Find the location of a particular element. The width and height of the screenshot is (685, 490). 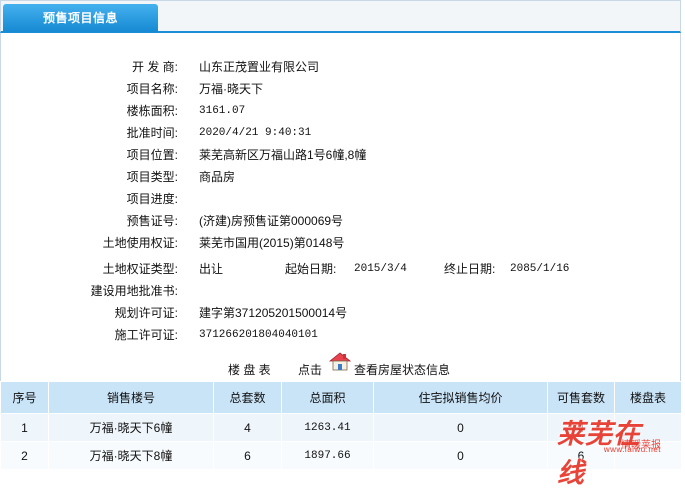

info-label: 楼栋面积: is located at coordinates (152, 111).